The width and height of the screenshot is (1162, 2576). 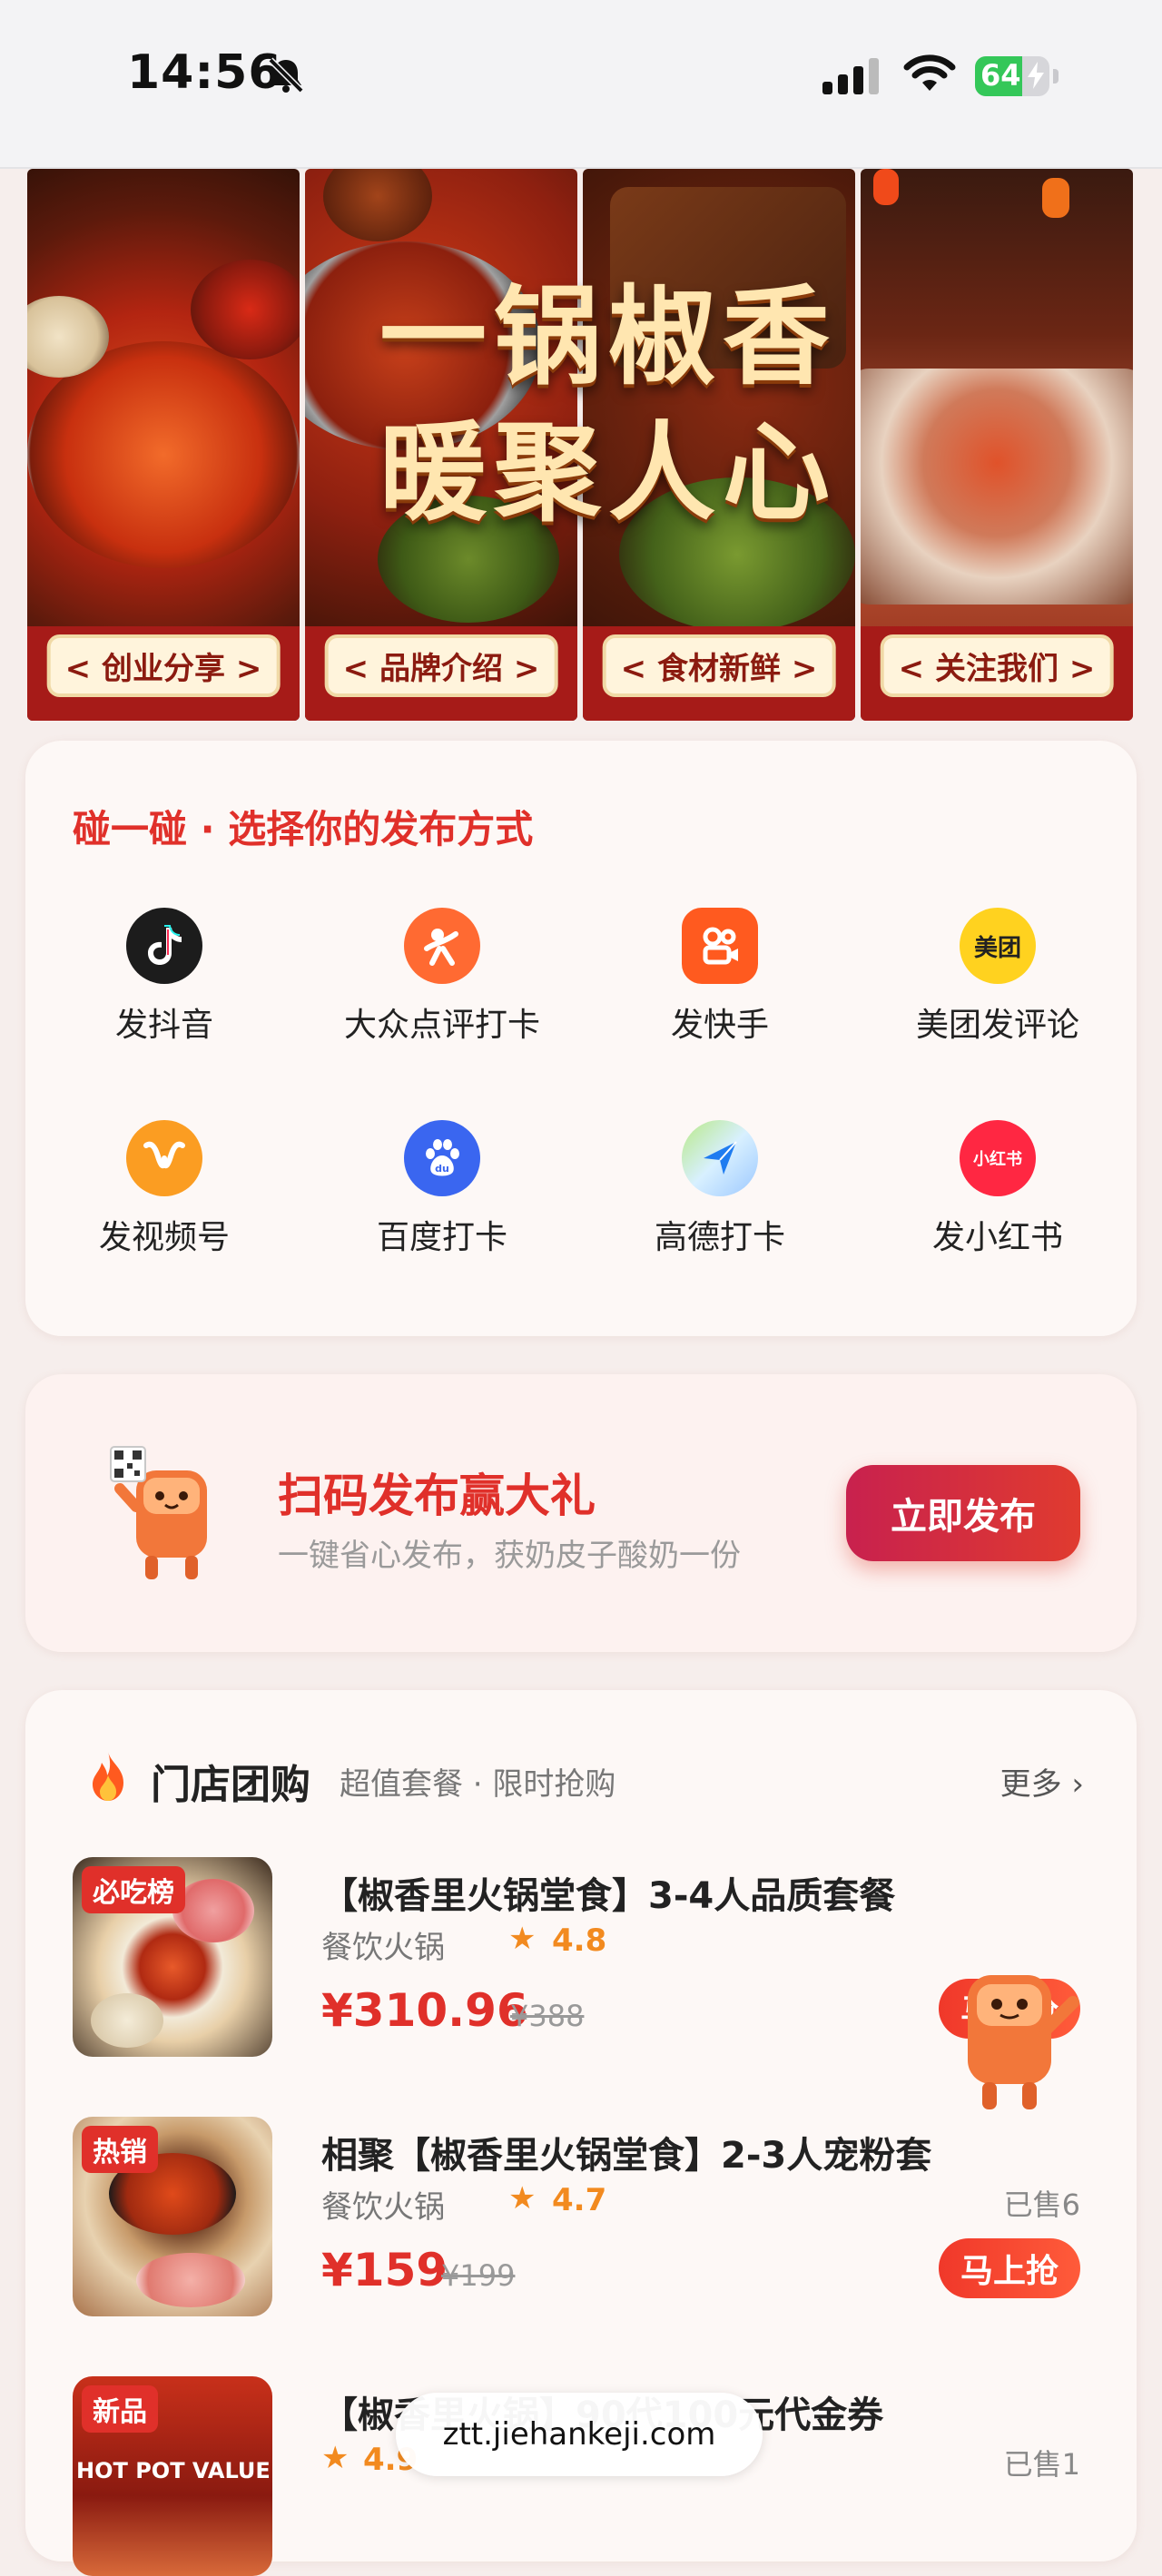 What do you see at coordinates (172, 1957) in the screenshot?
I see `deal-thumbnail: 必吃榜` at bounding box center [172, 1957].